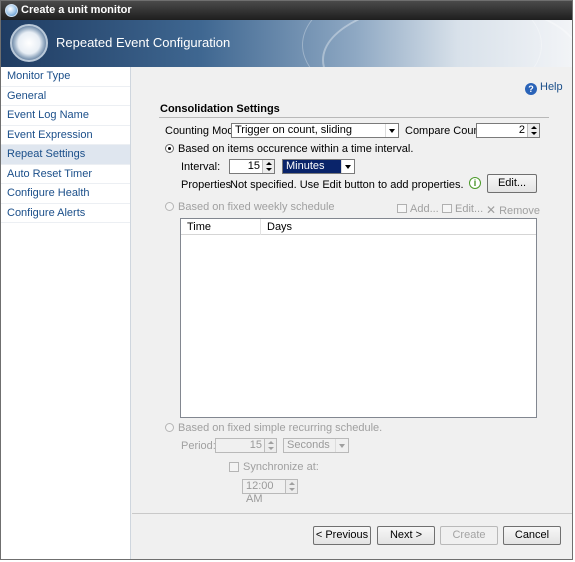  I want to click on synchronize-time-value: 12:00 AM, so click(260, 492).